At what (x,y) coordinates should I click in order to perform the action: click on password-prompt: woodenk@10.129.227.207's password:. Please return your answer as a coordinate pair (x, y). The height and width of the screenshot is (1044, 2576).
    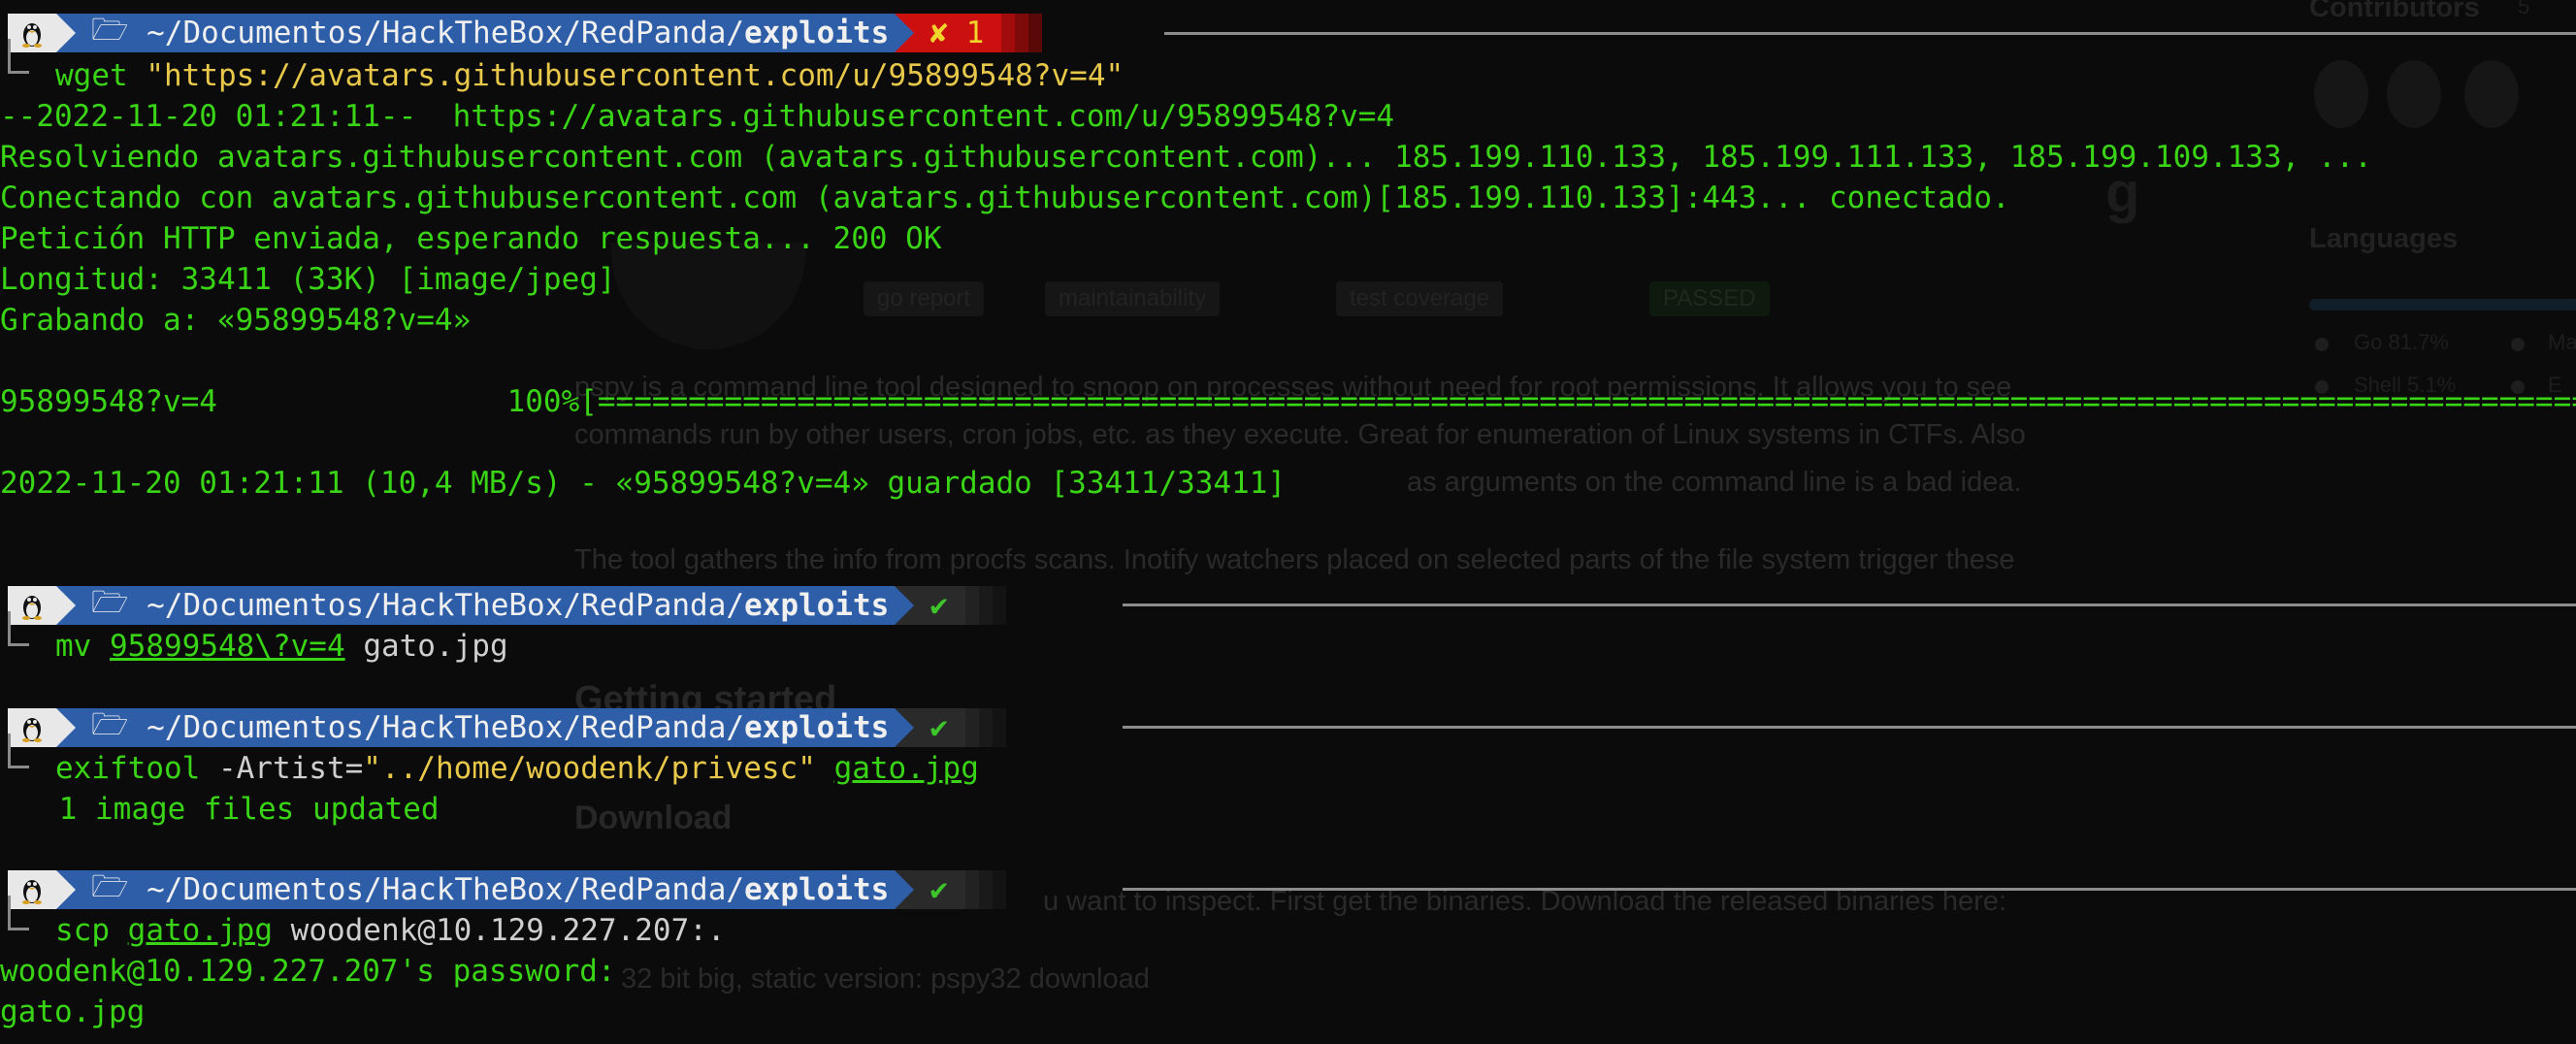
    Looking at the image, I should click on (308, 972).